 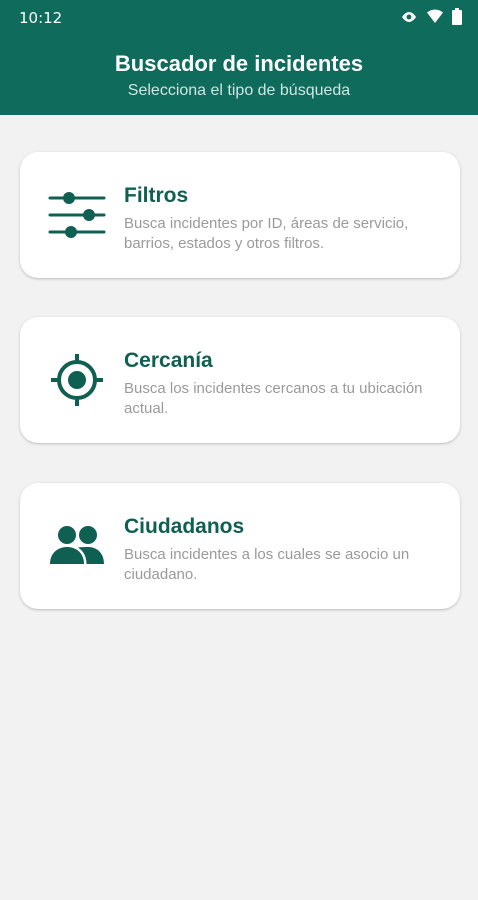 I want to click on status-bar: 10:12, so click(x=239, y=17).